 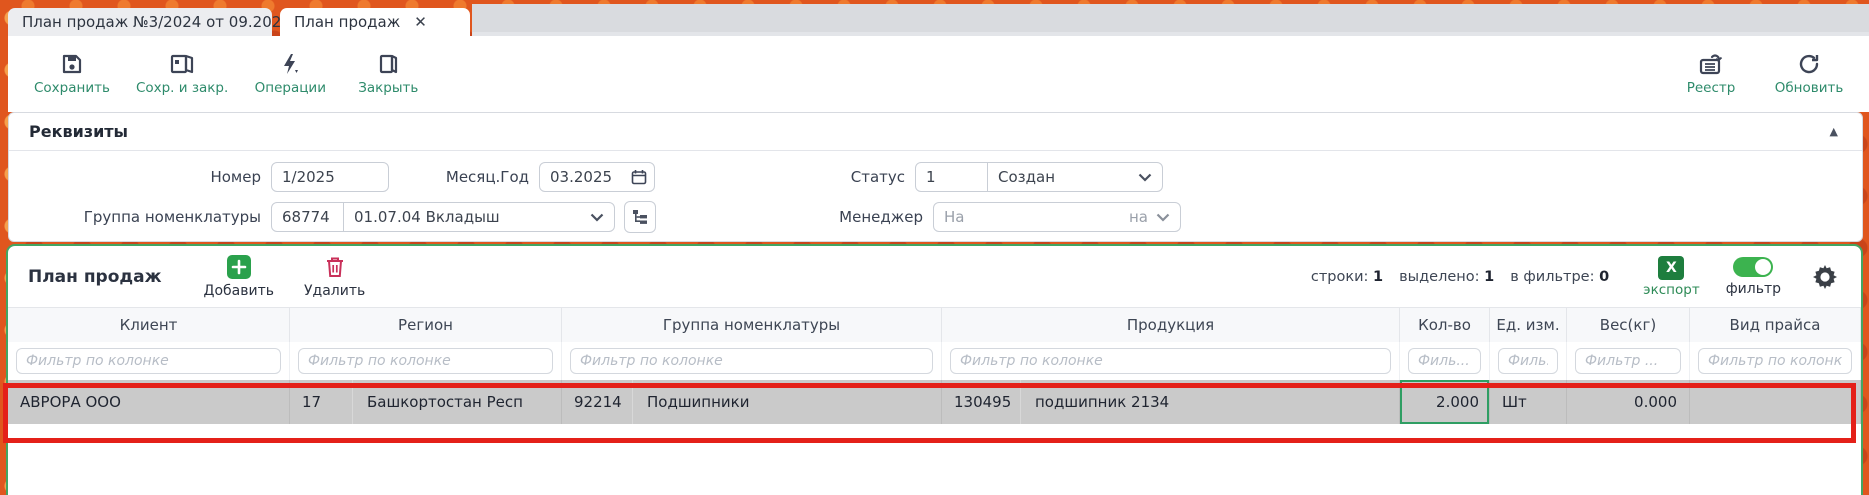 I want to click on nomenclature-group-combobox: 68774 01.07.04 Вкладыш, so click(x=443, y=217).